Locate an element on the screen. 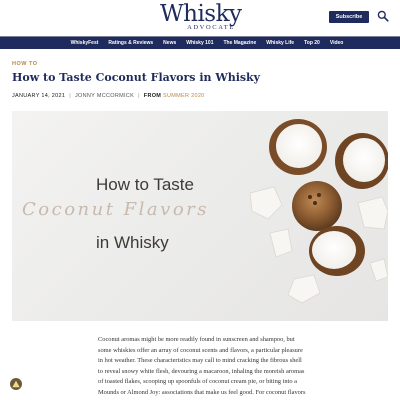 The height and width of the screenshot is (400, 400). issue-link: SUMMER 2020 is located at coordinates (184, 96).